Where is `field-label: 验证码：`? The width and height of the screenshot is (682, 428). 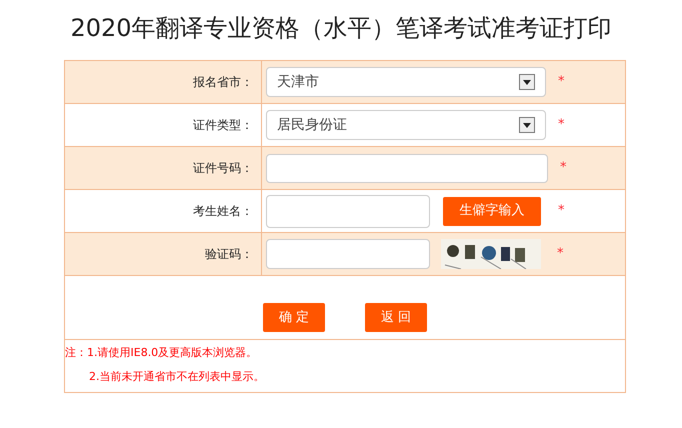
field-label: 验证码： is located at coordinates (229, 254).